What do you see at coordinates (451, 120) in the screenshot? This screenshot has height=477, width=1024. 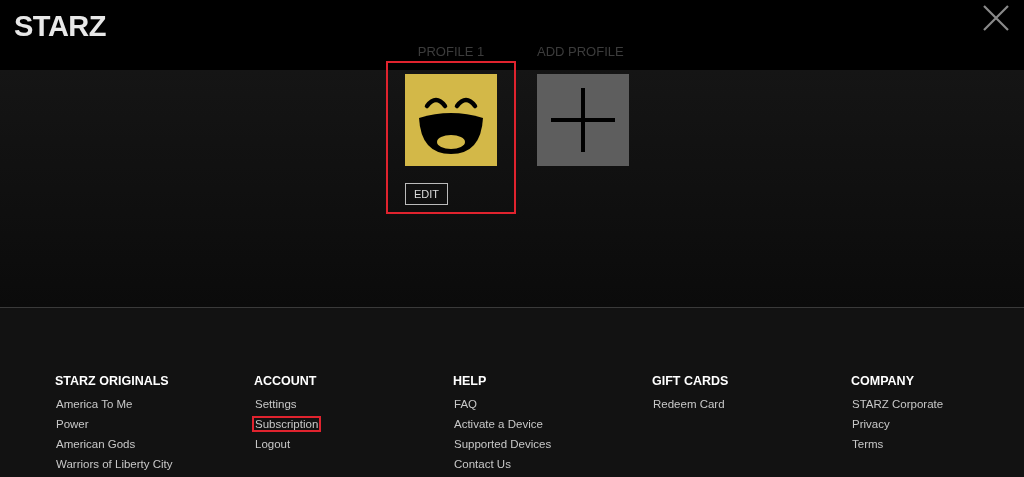 I see `smiley-avatar-icon` at bounding box center [451, 120].